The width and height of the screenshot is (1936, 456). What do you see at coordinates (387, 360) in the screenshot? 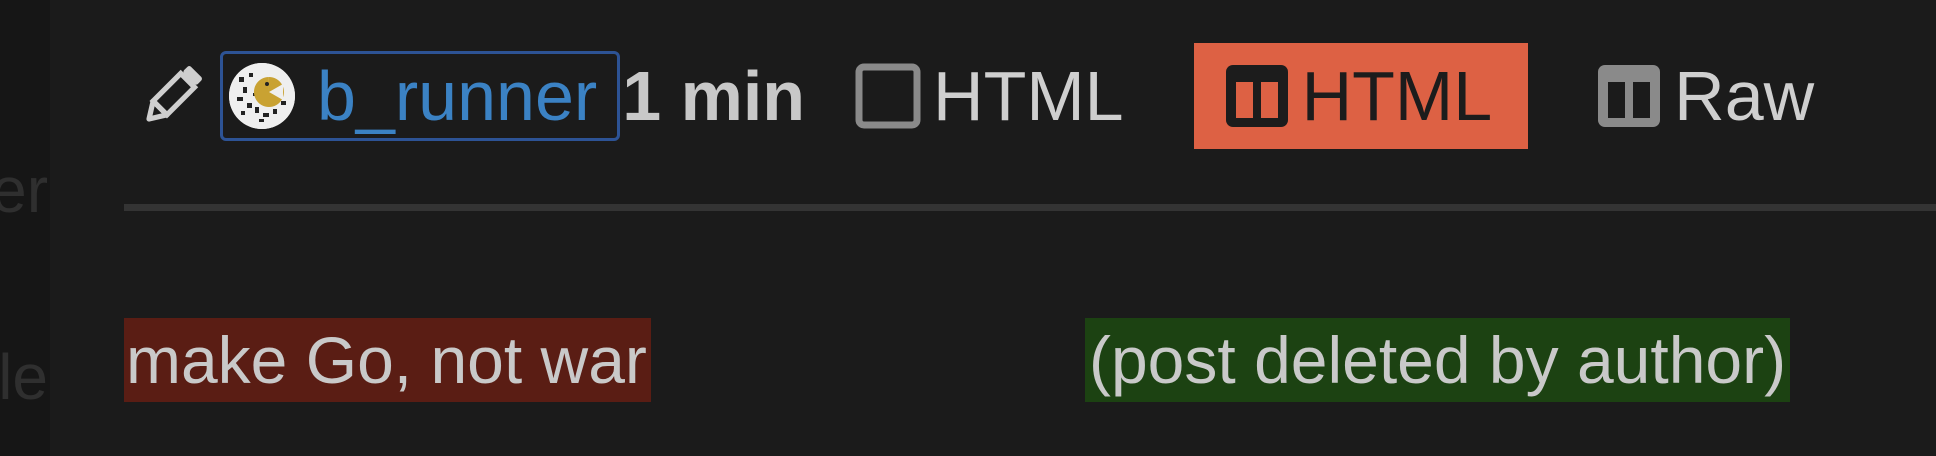
I see `diff-removed-text: make Go, not war` at bounding box center [387, 360].